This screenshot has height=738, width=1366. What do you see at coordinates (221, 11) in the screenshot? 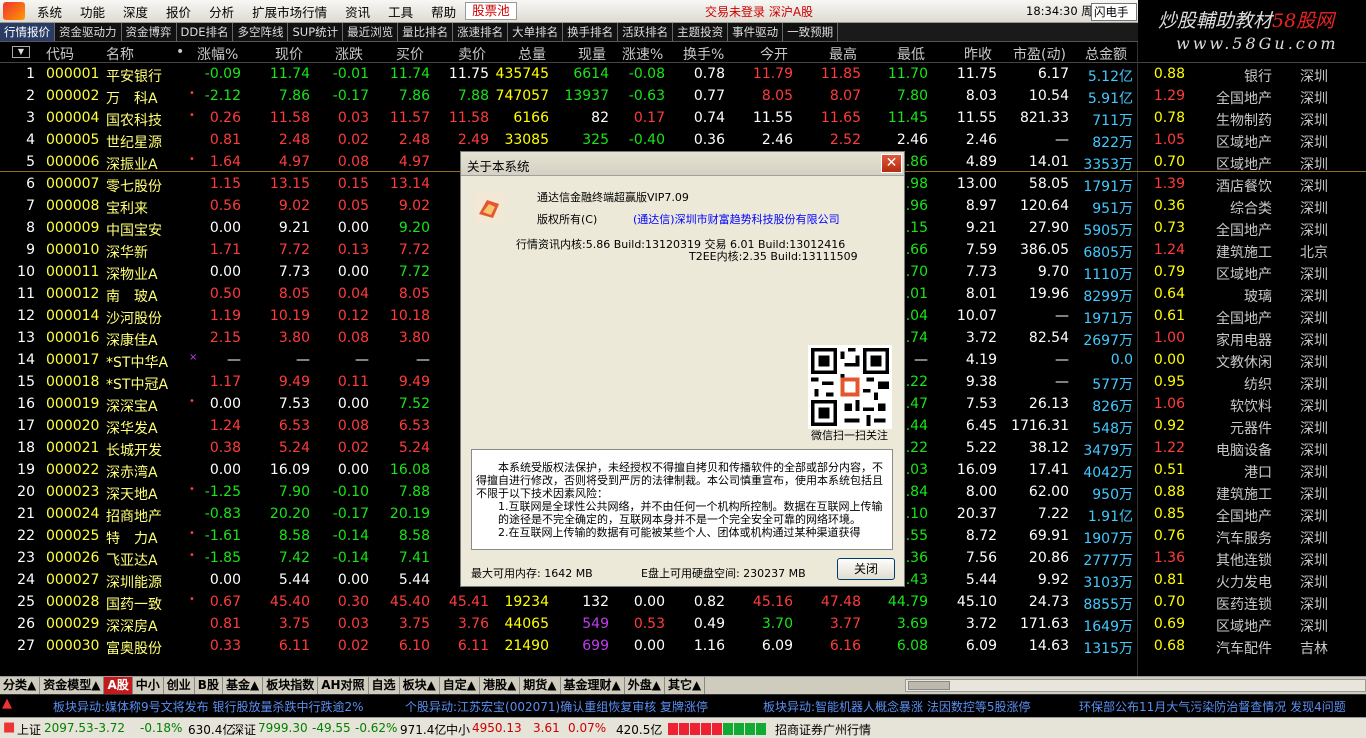
I see `menu-analysis: 分析` at bounding box center [221, 11].